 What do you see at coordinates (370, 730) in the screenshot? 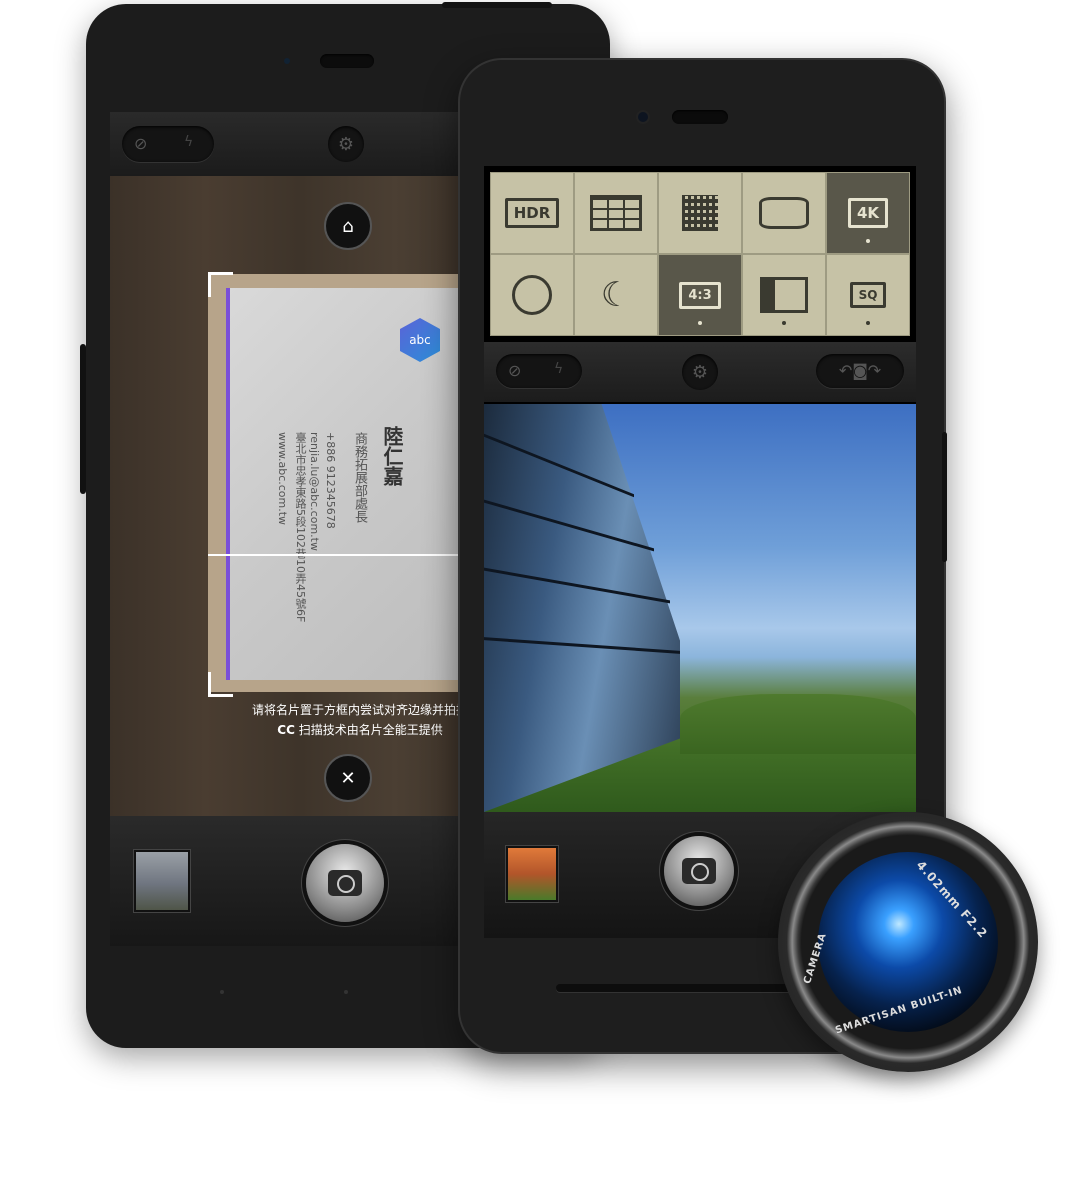
I see `scan-hint-credit: 扫描技术由名片全能王提供` at bounding box center [370, 730].